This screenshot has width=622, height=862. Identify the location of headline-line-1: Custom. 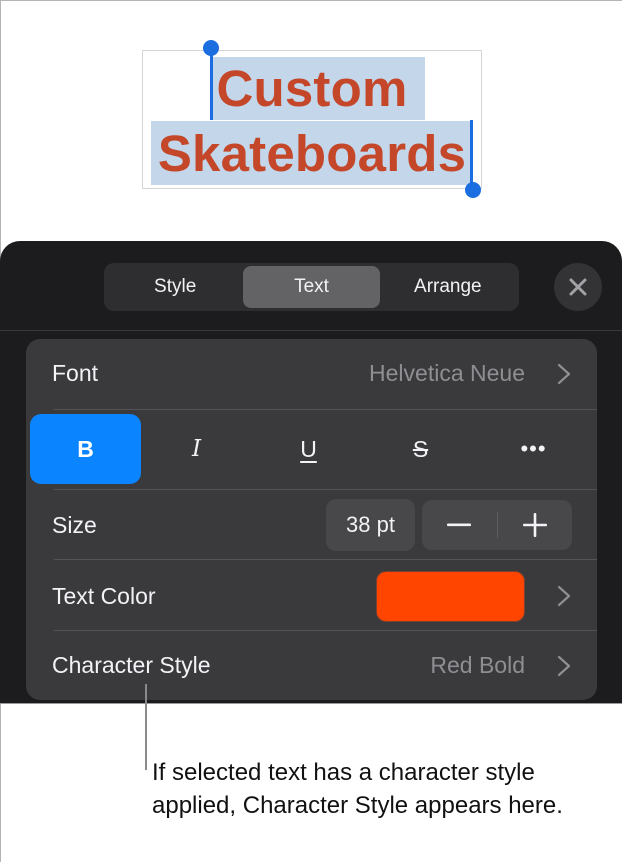
(312, 89).